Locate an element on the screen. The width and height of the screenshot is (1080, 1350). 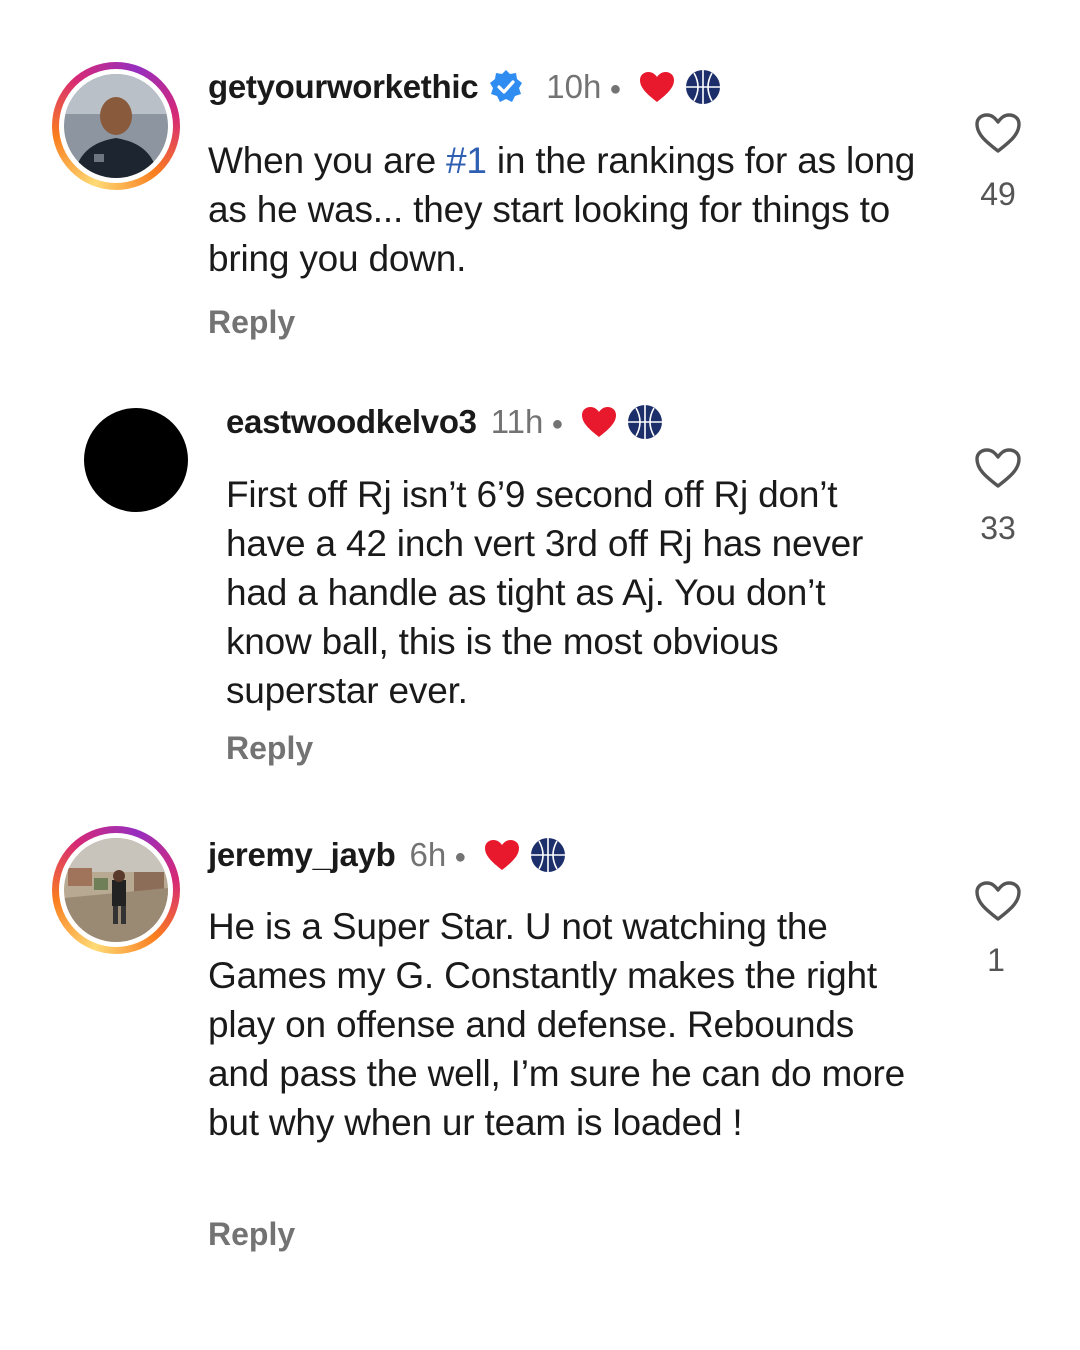
comment-time: 6h is located at coordinates (428, 854).